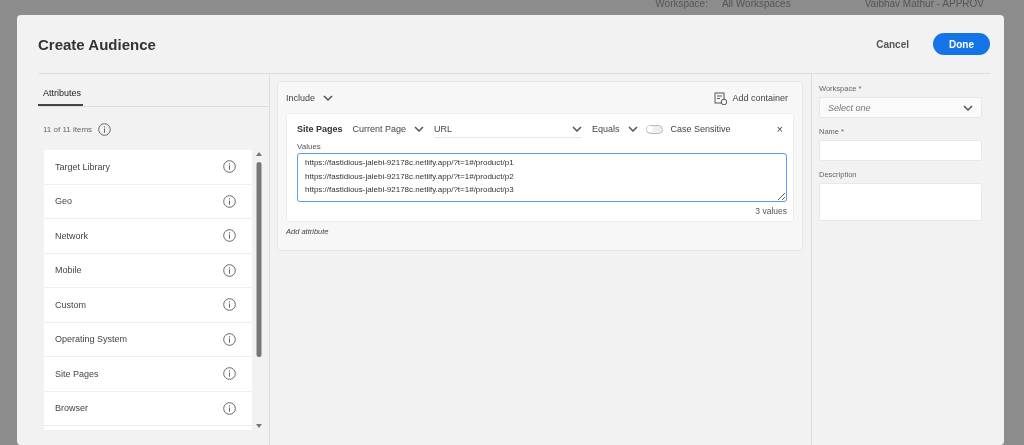  What do you see at coordinates (97, 44) in the screenshot?
I see `dialog-title: Create Audience` at bounding box center [97, 44].